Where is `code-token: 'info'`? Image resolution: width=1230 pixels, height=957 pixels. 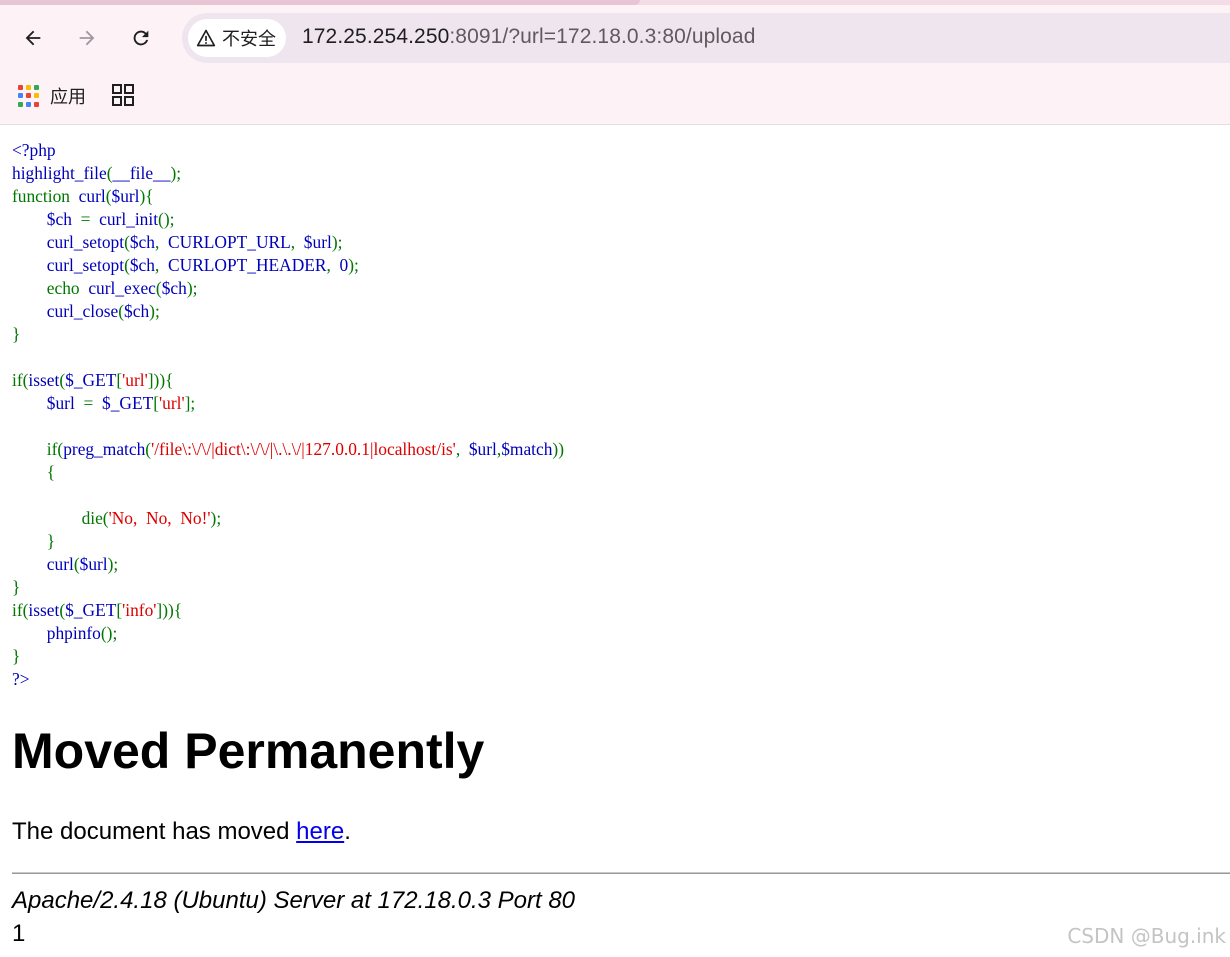 code-token: 'info' is located at coordinates (139, 610).